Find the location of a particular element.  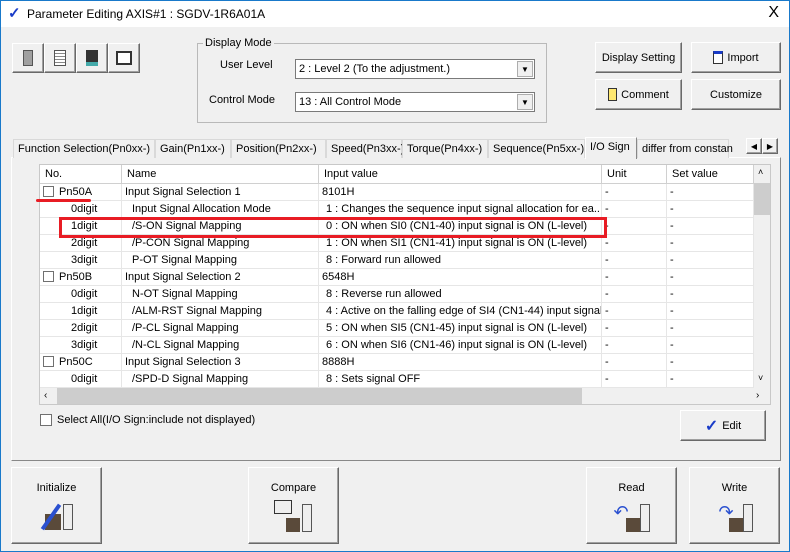

cell-name: Input Signal Allocation Mode is located at coordinates (220, 209).